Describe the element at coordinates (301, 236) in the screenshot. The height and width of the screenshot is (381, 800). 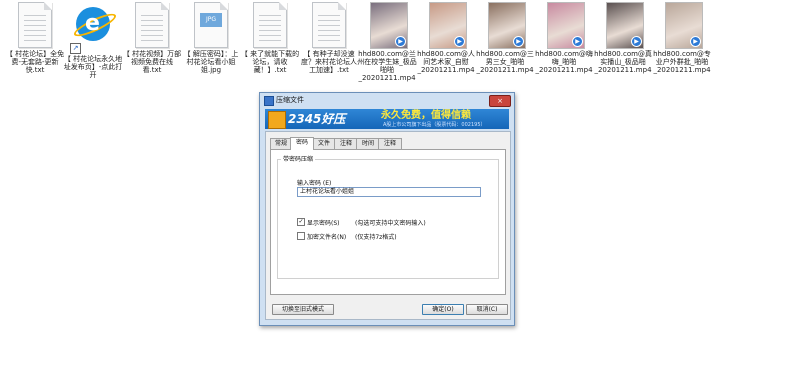
I see `encrypt-names-checkbox` at that location.